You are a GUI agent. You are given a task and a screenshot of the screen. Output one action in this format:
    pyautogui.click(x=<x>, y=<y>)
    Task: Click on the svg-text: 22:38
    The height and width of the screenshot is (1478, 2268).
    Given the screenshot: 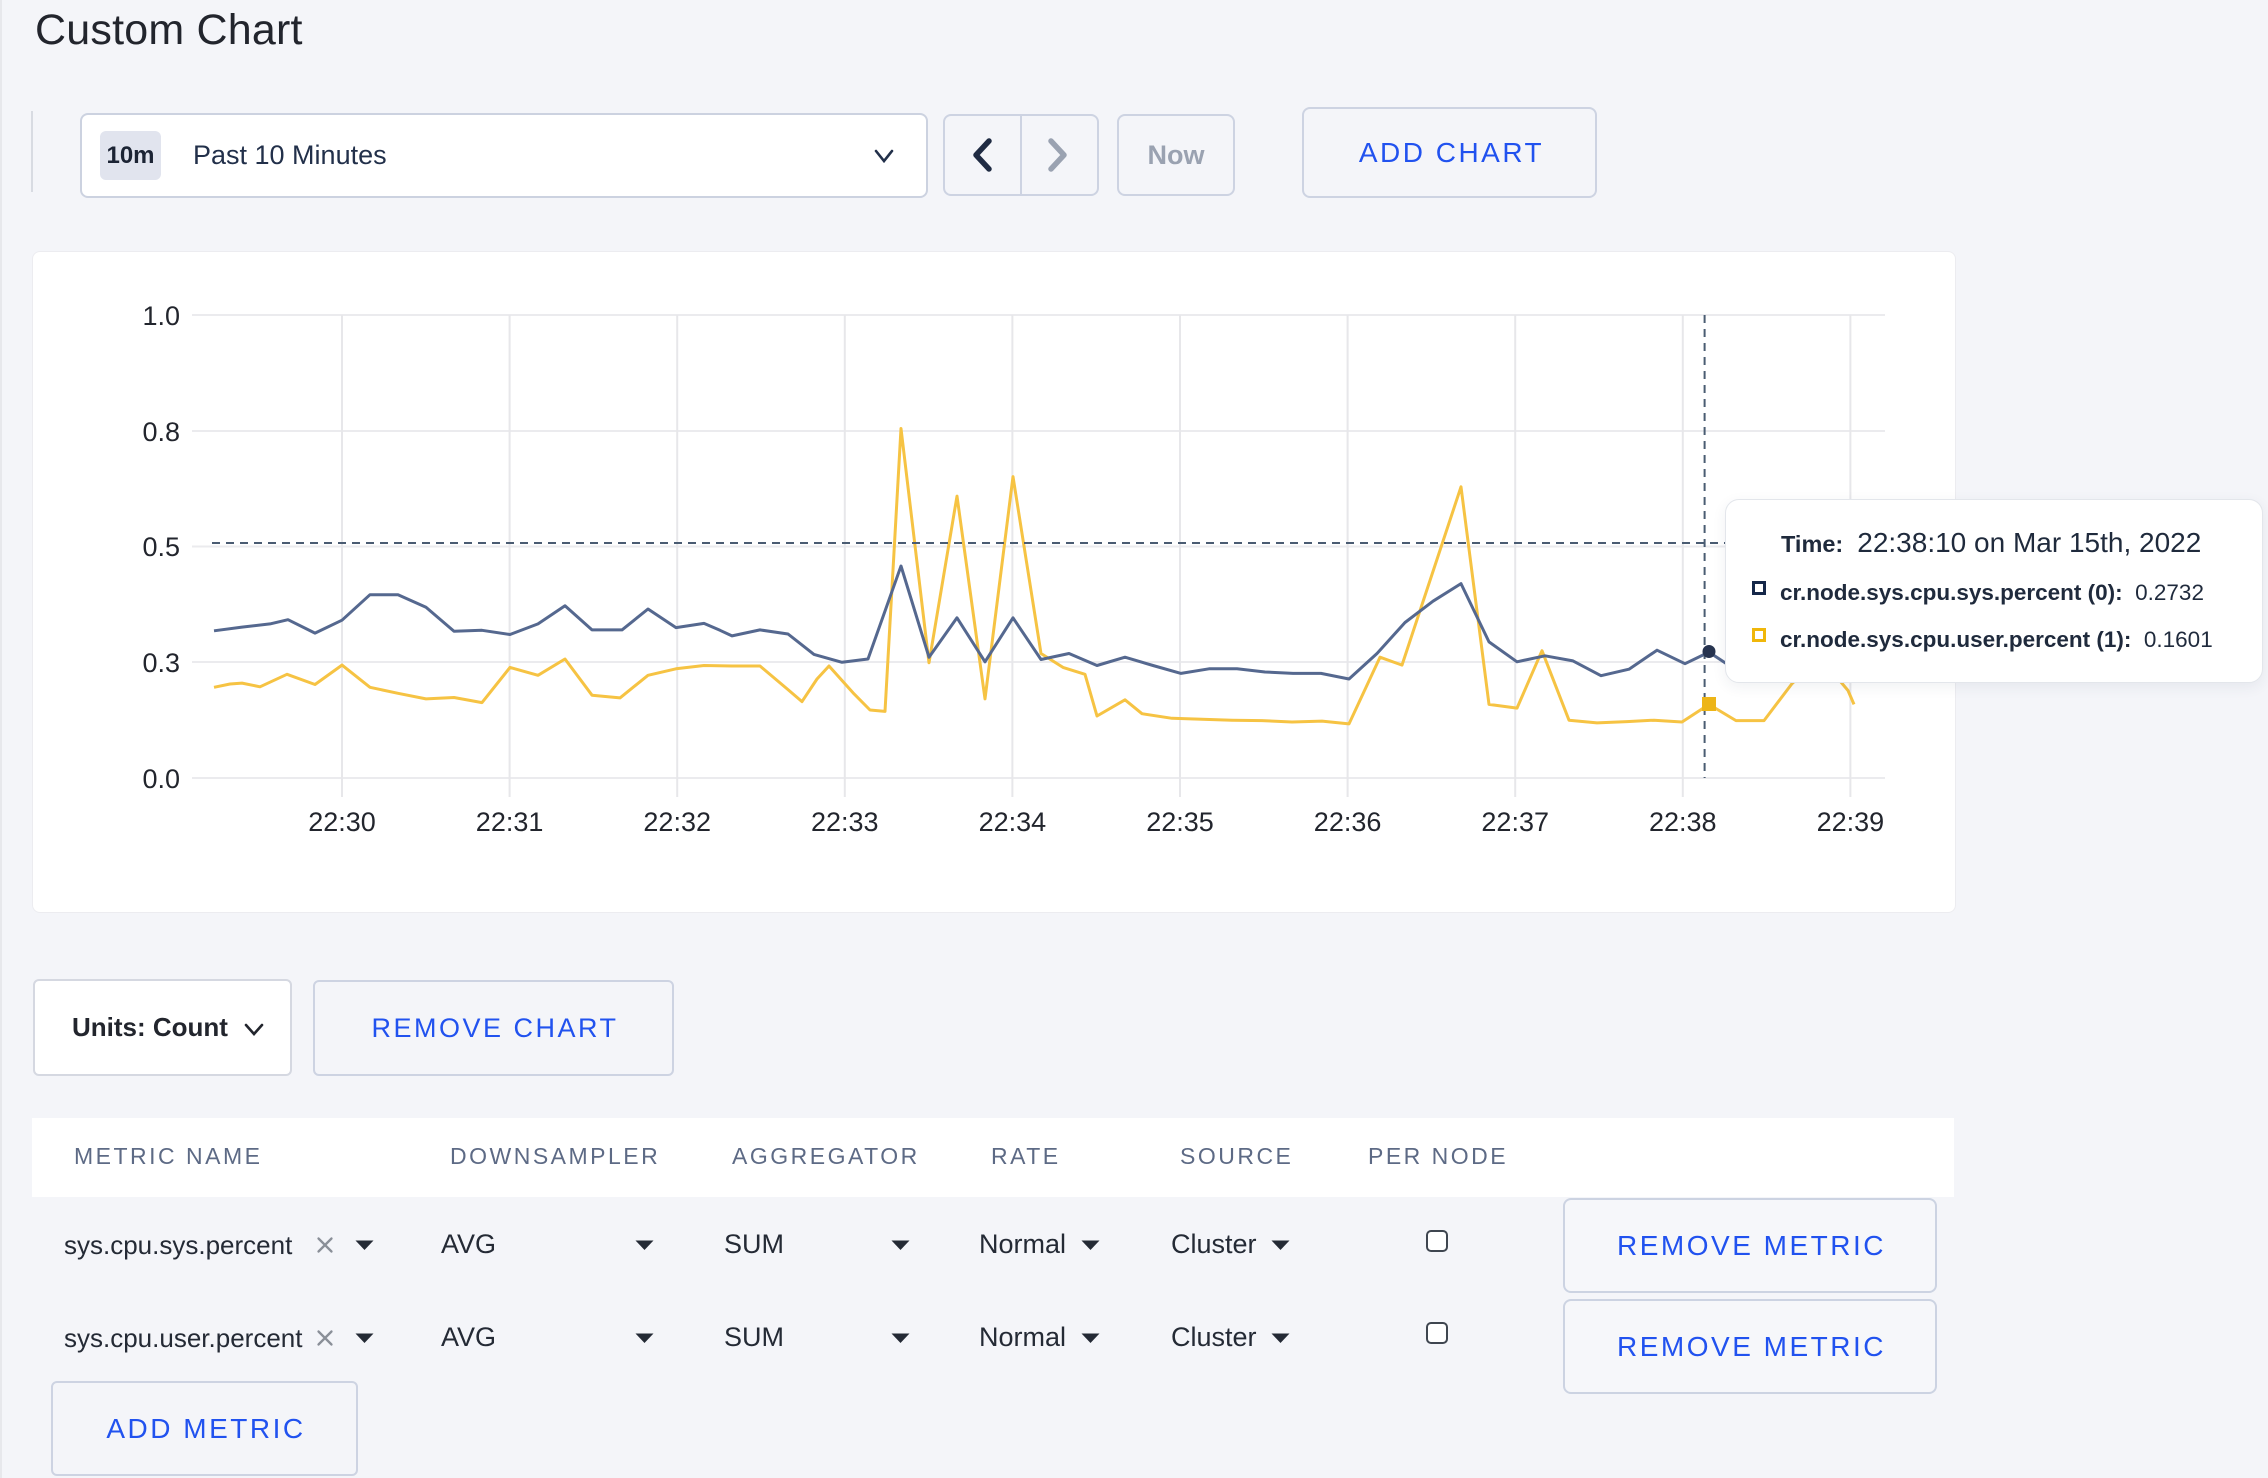 What is the action you would take?
    pyautogui.click(x=1683, y=822)
    